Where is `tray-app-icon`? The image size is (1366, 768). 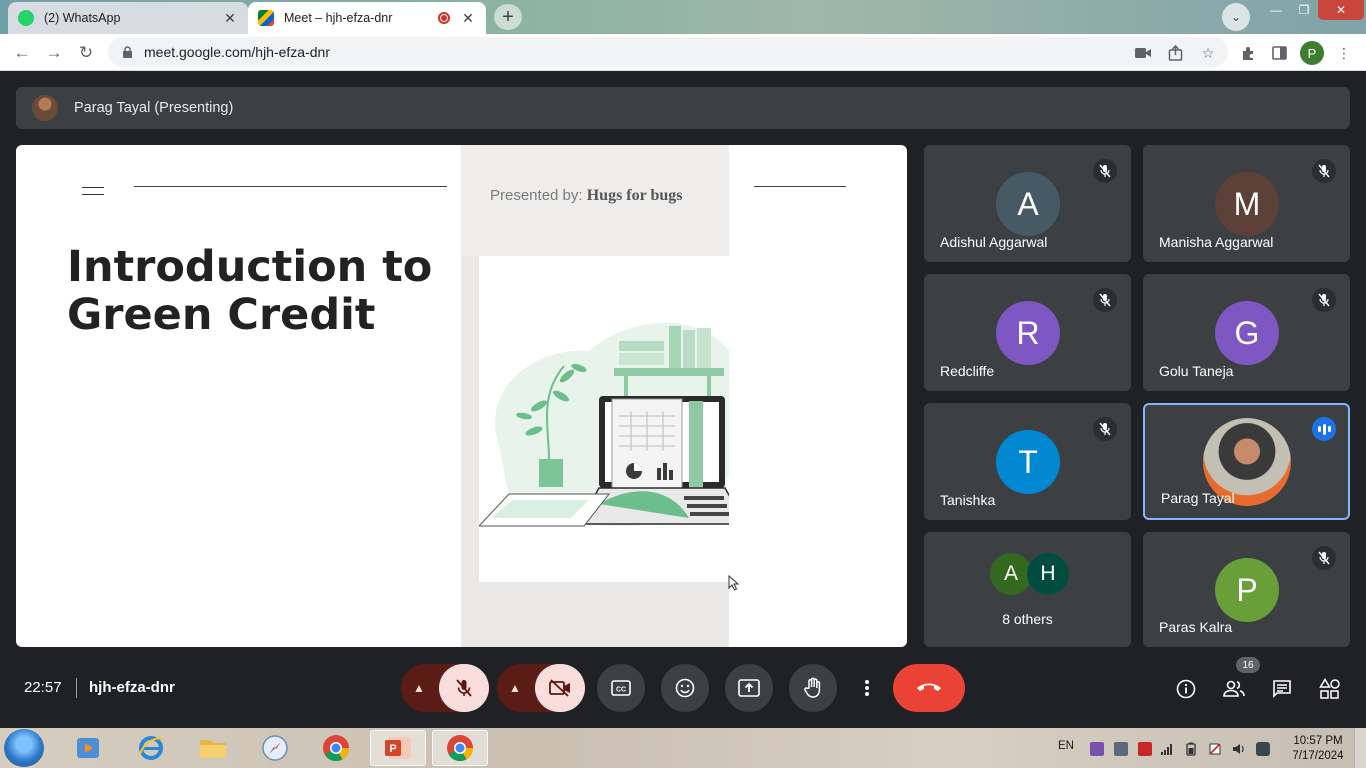 tray-app-icon is located at coordinates (1097, 749).